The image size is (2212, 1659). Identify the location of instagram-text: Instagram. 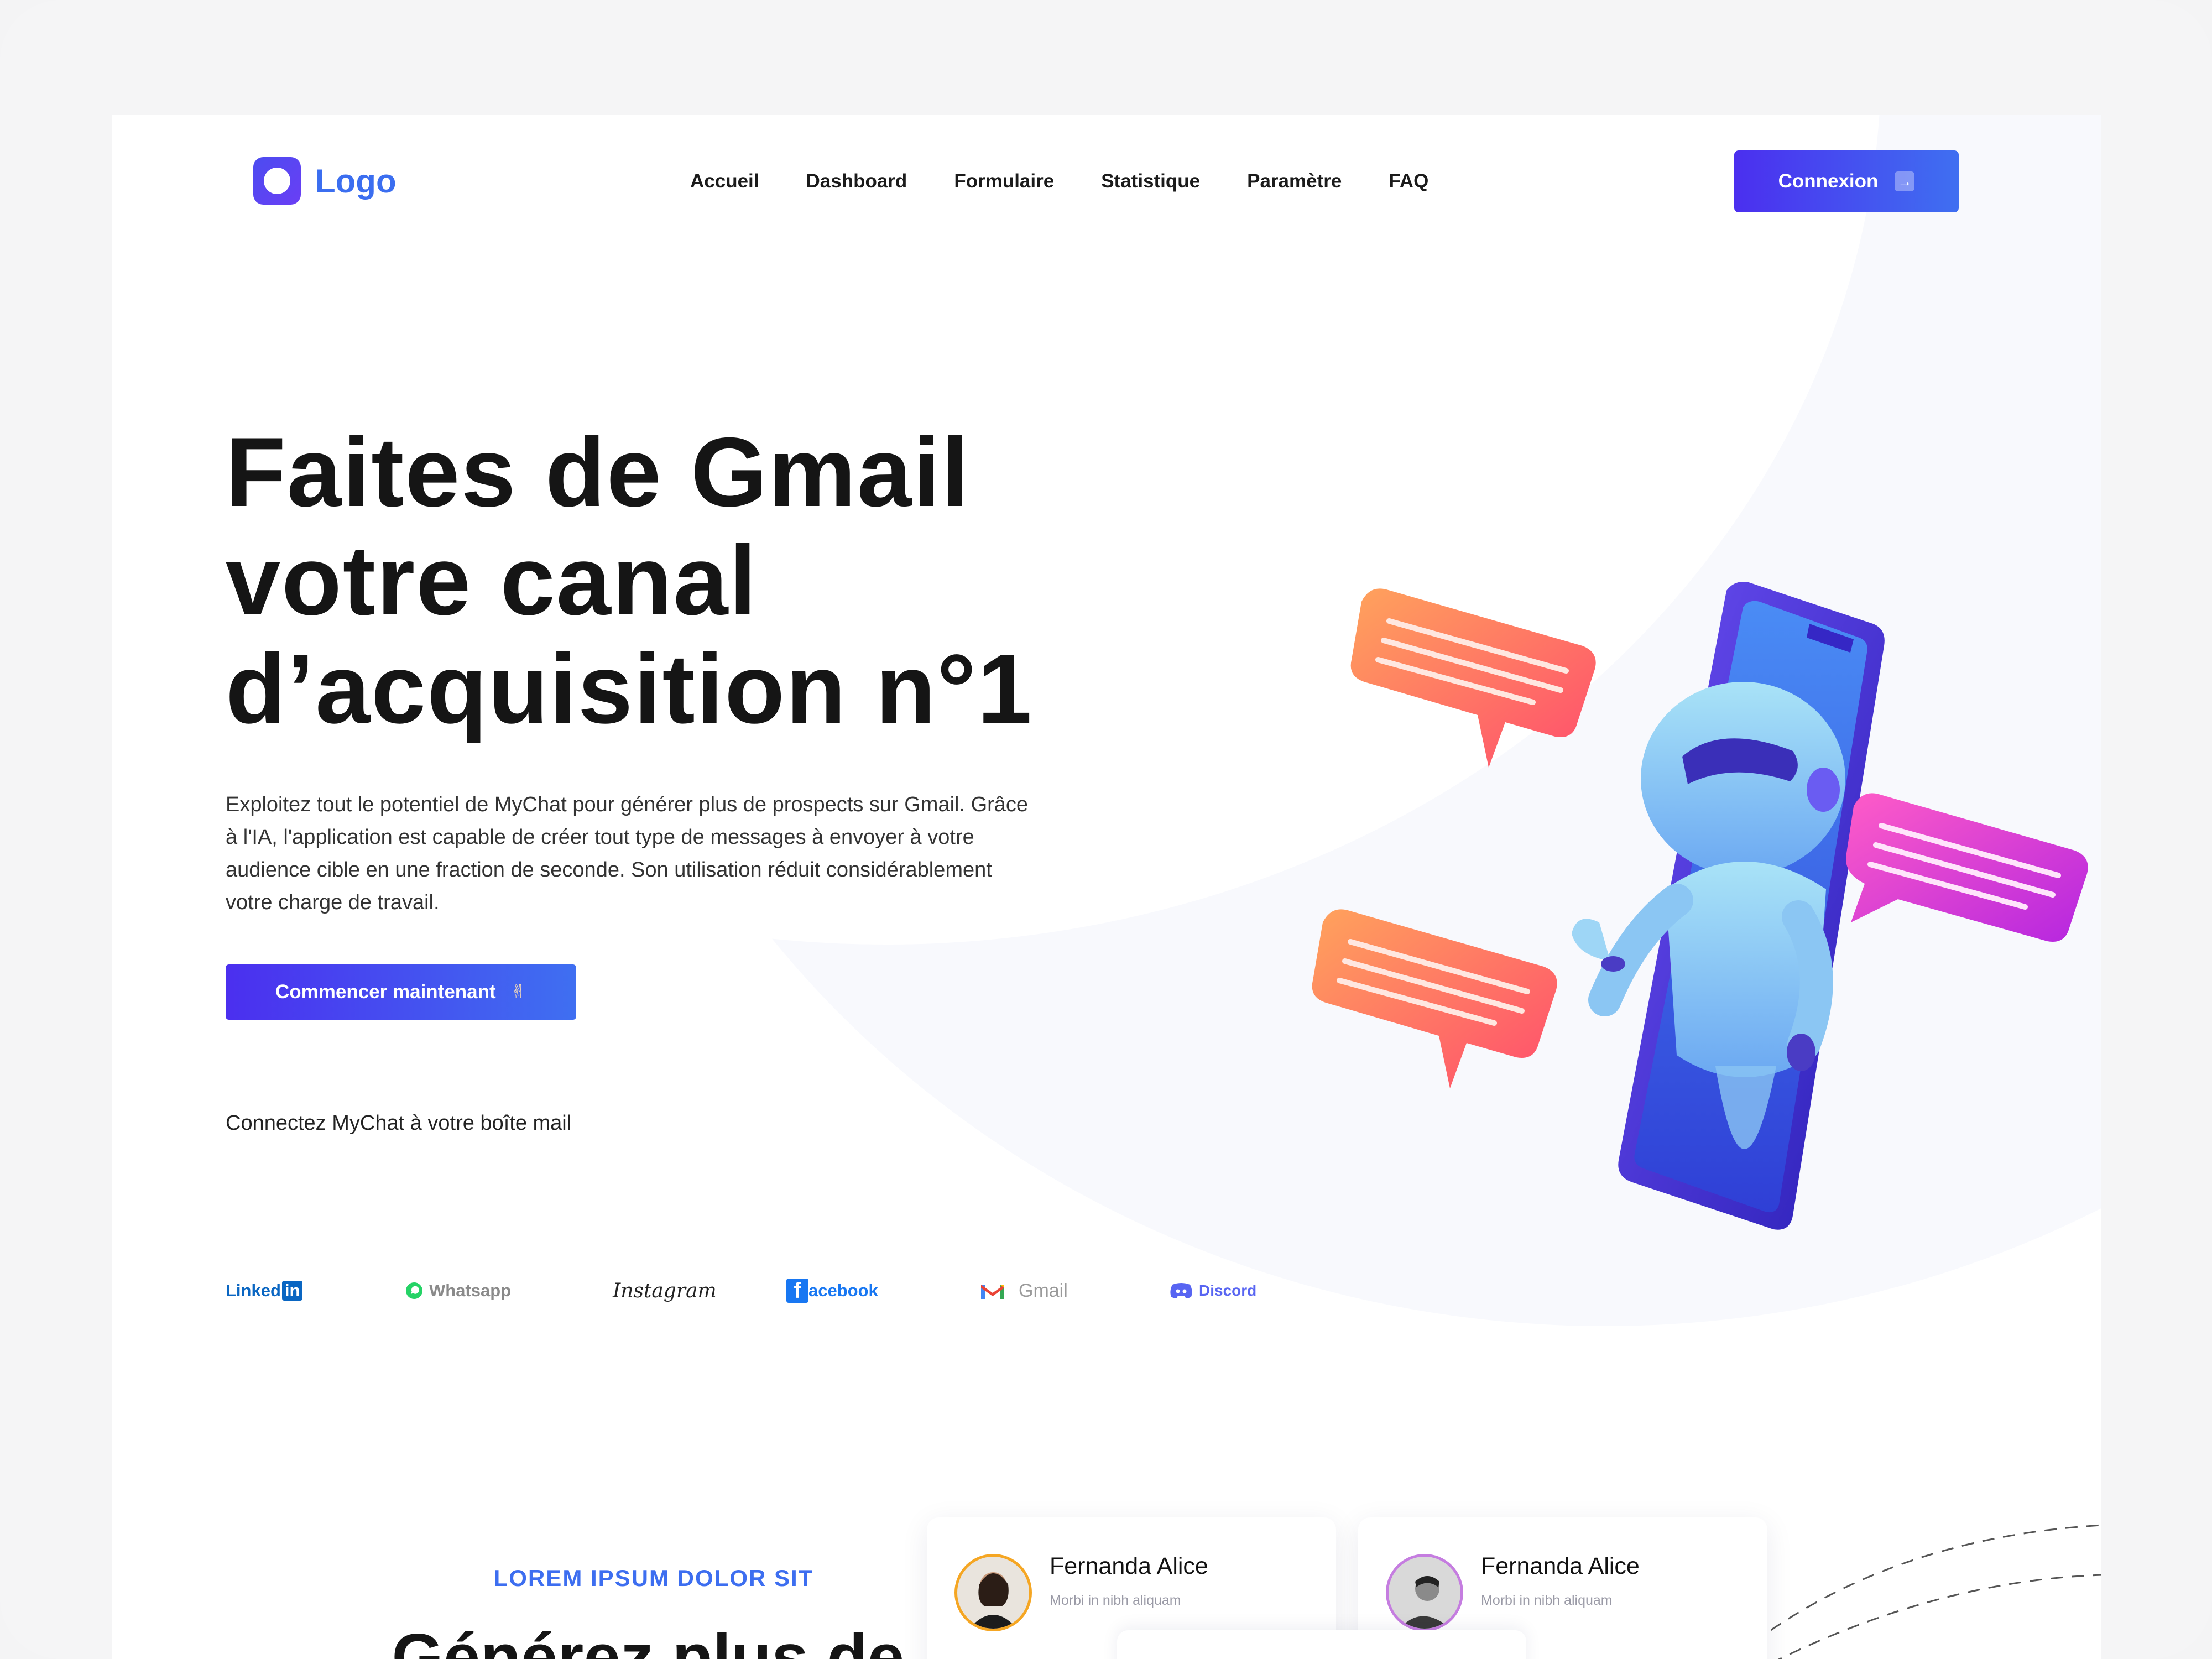
(665, 1291).